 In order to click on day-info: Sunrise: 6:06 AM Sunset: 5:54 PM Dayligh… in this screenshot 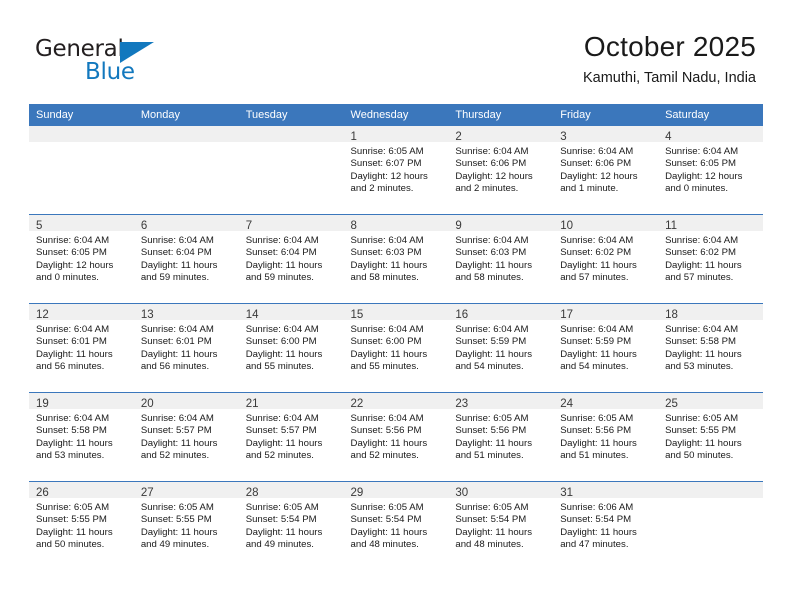, I will do `click(605, 525)`.